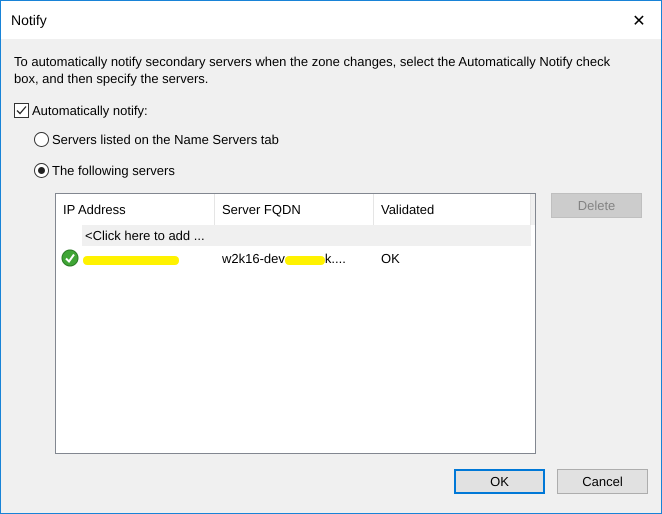  Describe the element at coordinates (29, 20) in the screenshot. I see `window-title: Notify` at that location.